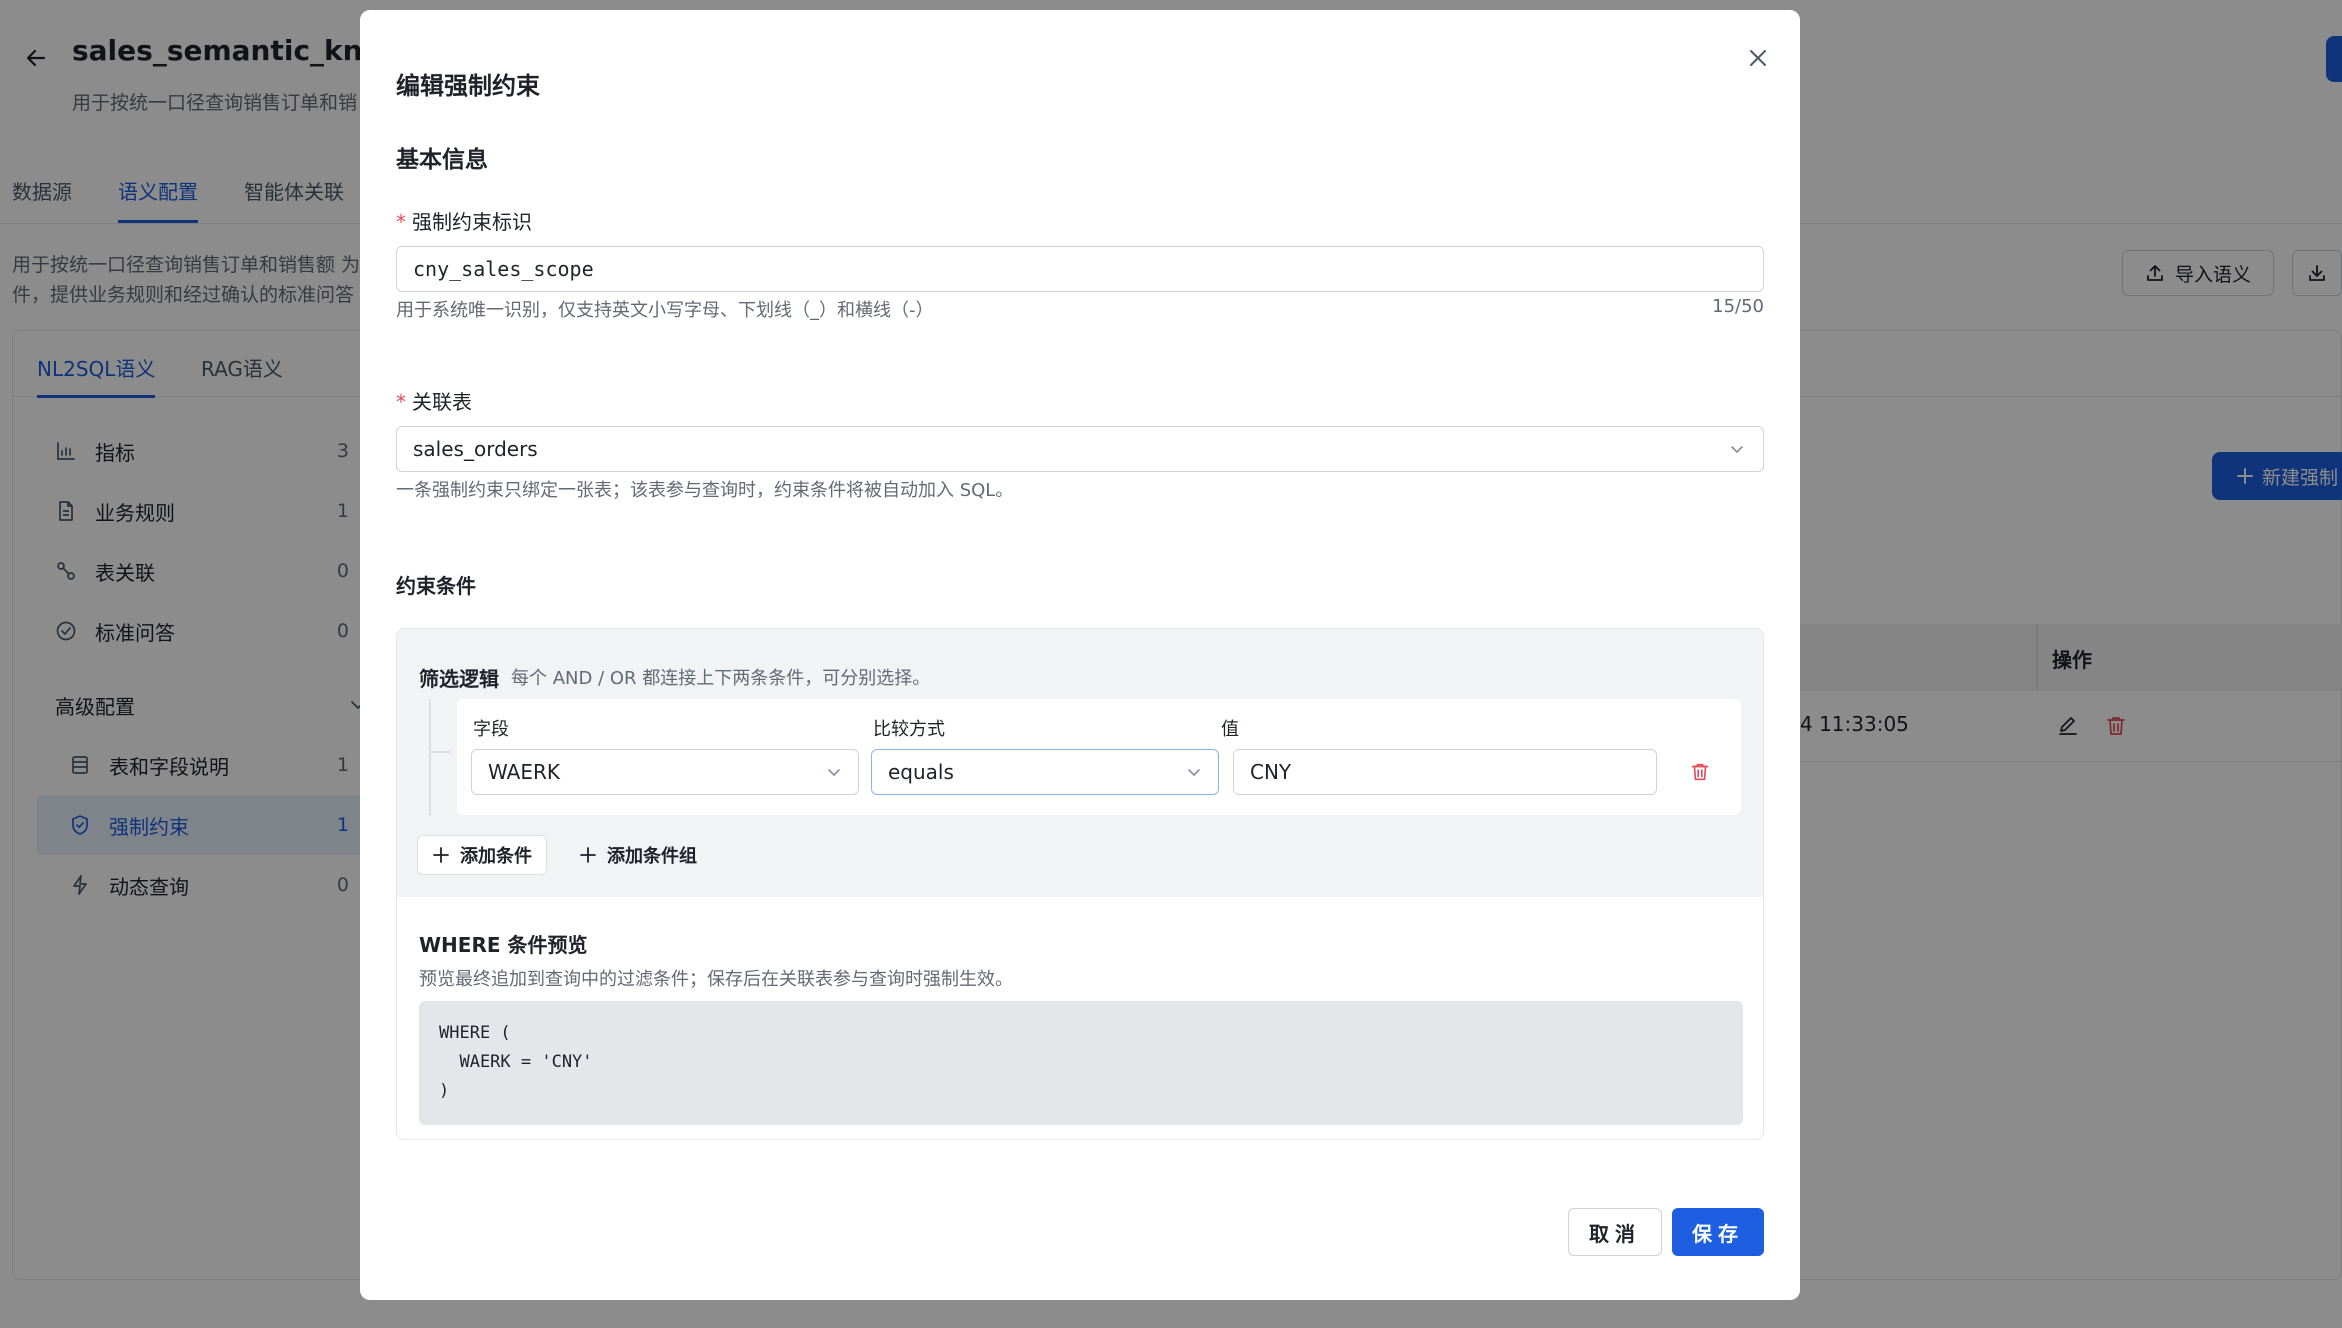 The height and width of the screenshot is (1328, 2342). What do you see at coordinates (1700, 772) in the screenshot?
I see `delete-condition-icon` at bounding box center [1700, 772].